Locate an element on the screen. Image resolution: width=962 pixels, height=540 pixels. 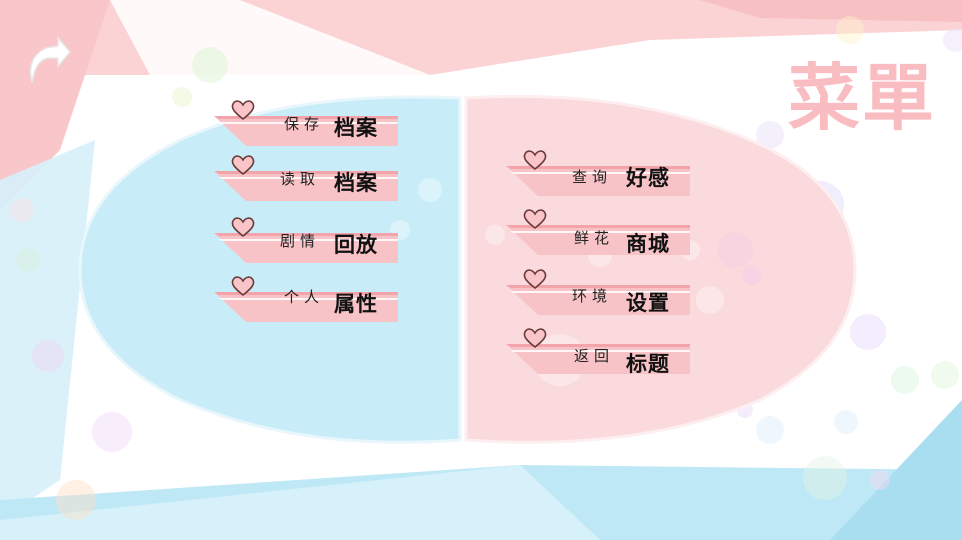
menu-item-personal-attributes: 个人 属性 is located at coordinates (307, 298).